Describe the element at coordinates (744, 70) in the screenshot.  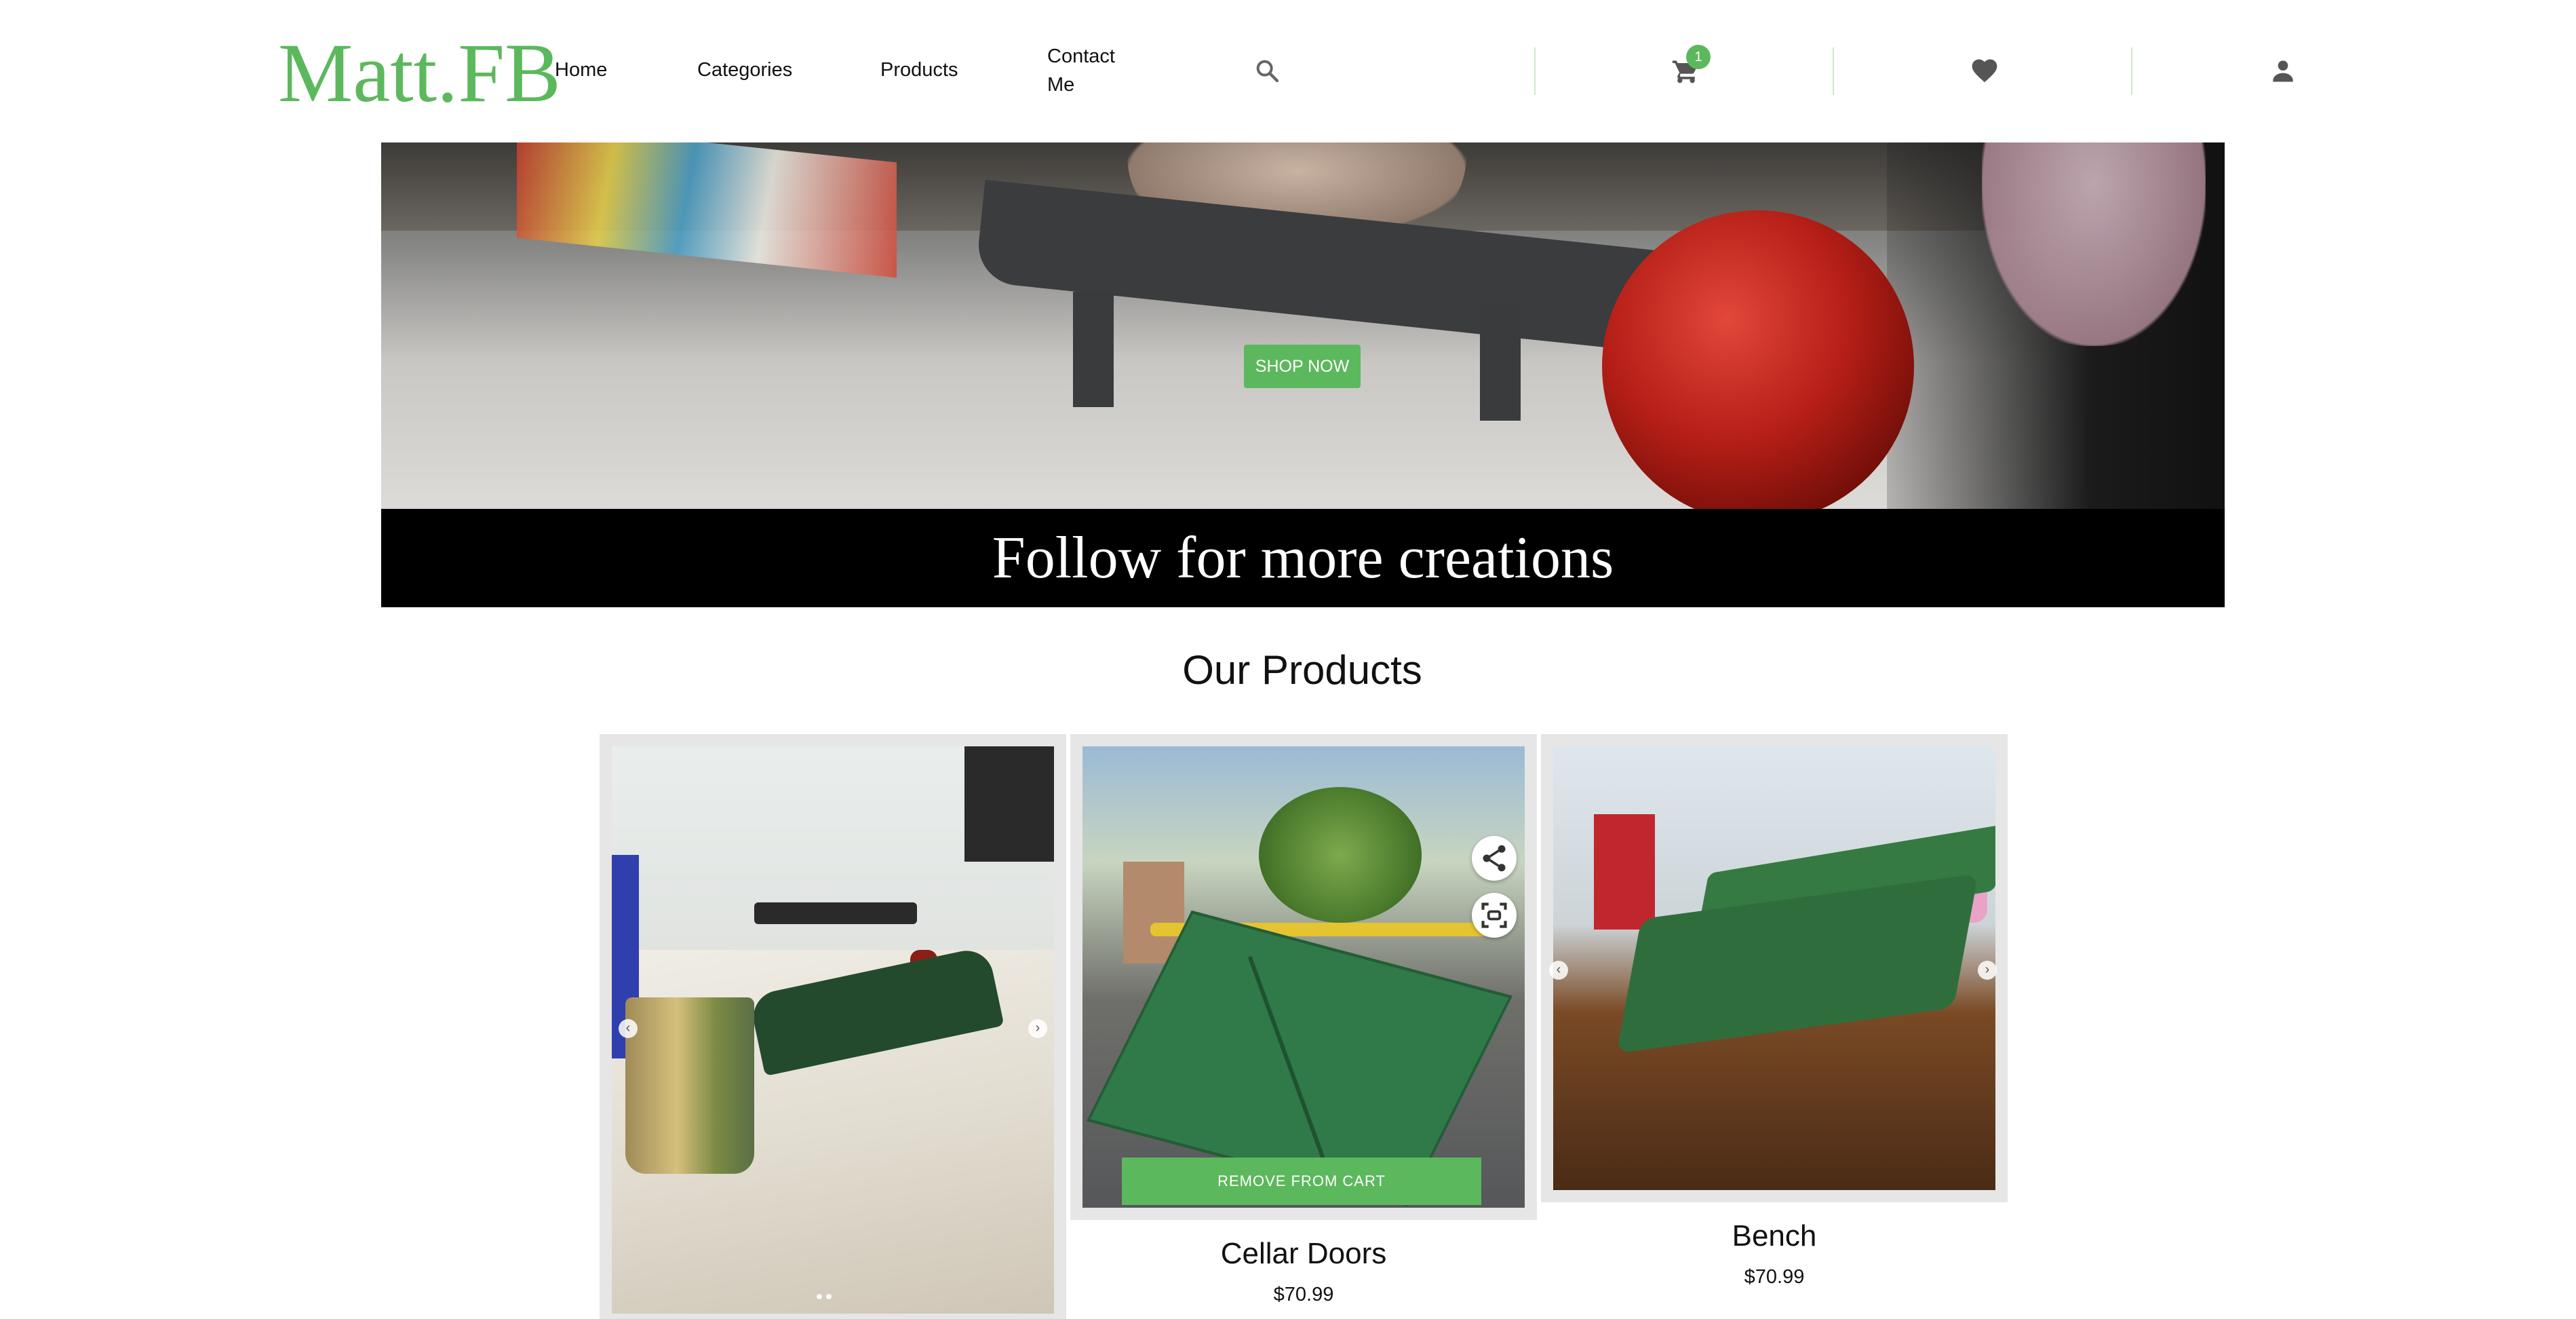
I see `nav-categories-link: Categories` at that location.